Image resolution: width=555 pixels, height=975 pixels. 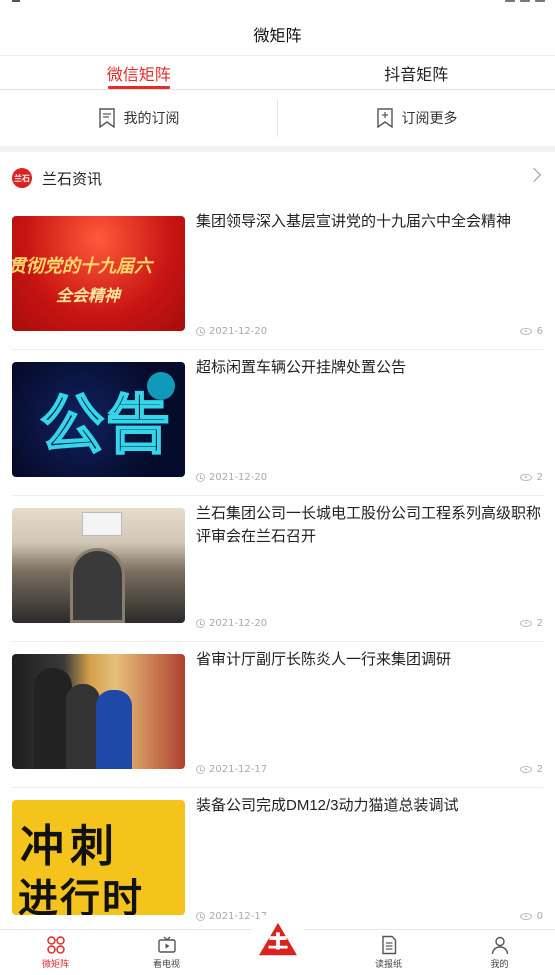 I want to click on status-left-icon, so click(x=16, y=1).